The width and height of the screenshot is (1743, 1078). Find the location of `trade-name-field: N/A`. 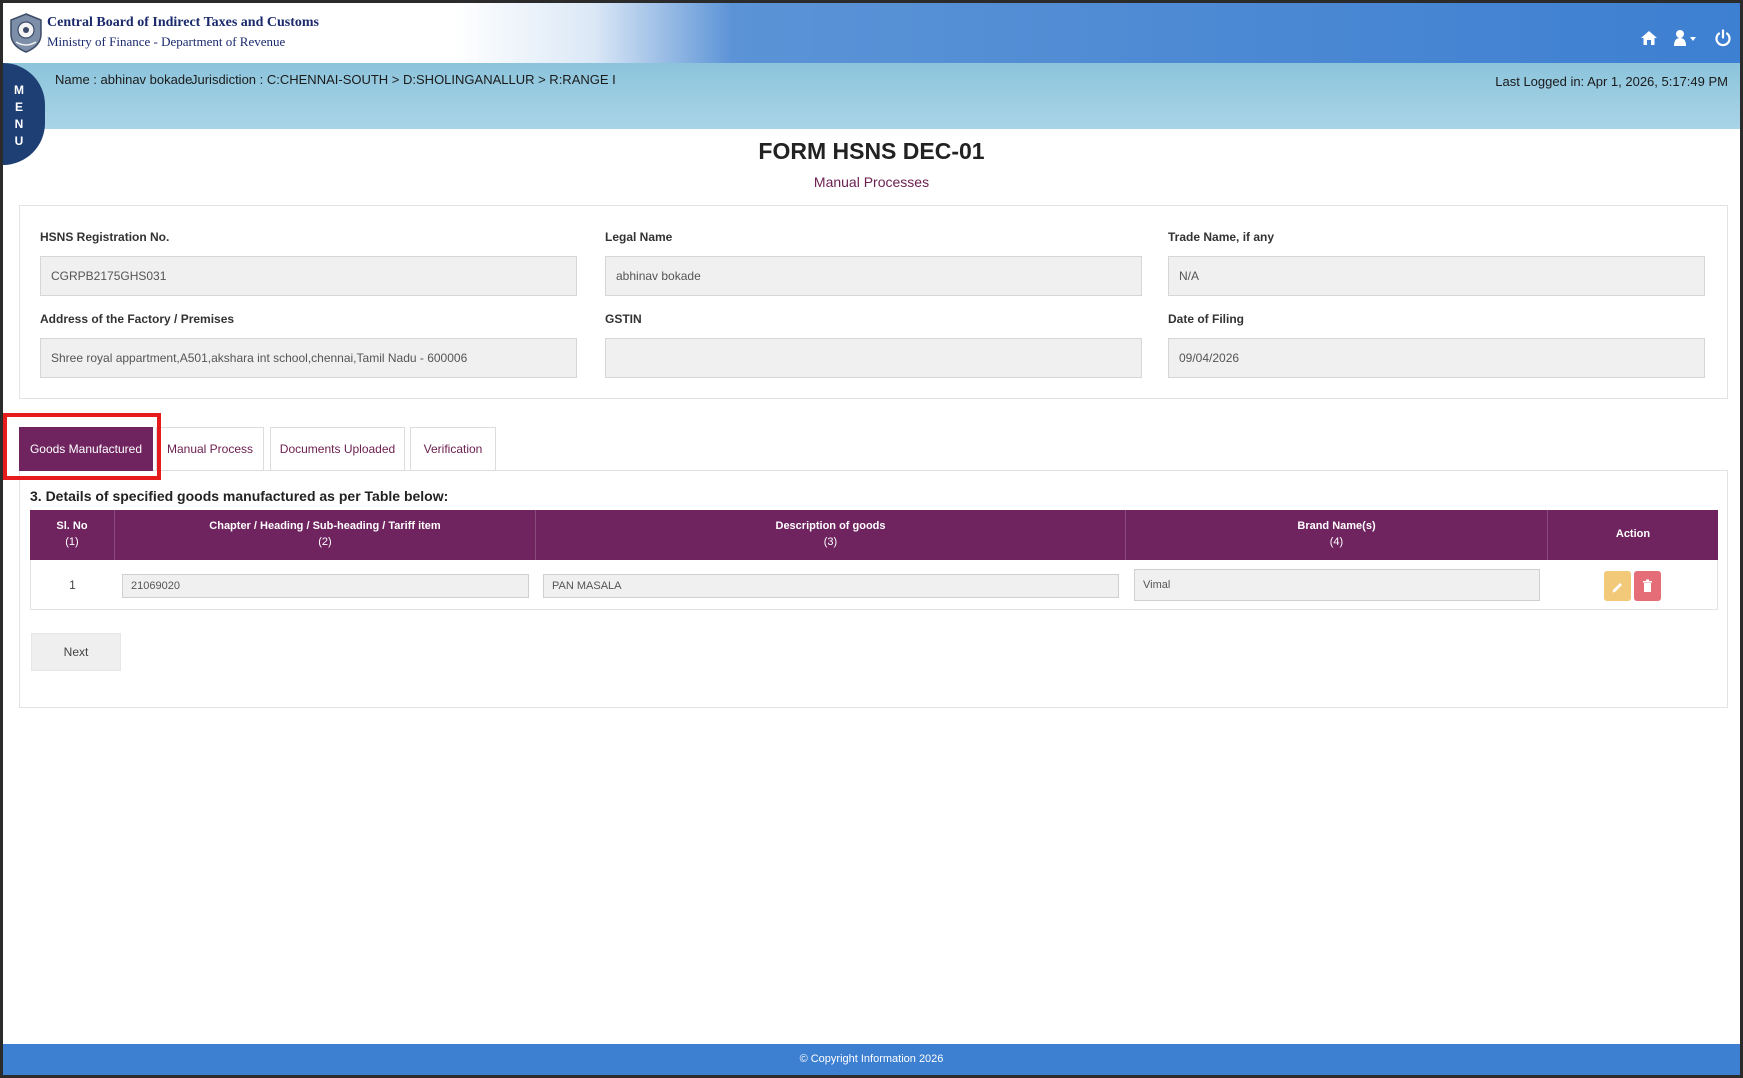

trade-name-field: N/A is located at coordinates (1436, 276).